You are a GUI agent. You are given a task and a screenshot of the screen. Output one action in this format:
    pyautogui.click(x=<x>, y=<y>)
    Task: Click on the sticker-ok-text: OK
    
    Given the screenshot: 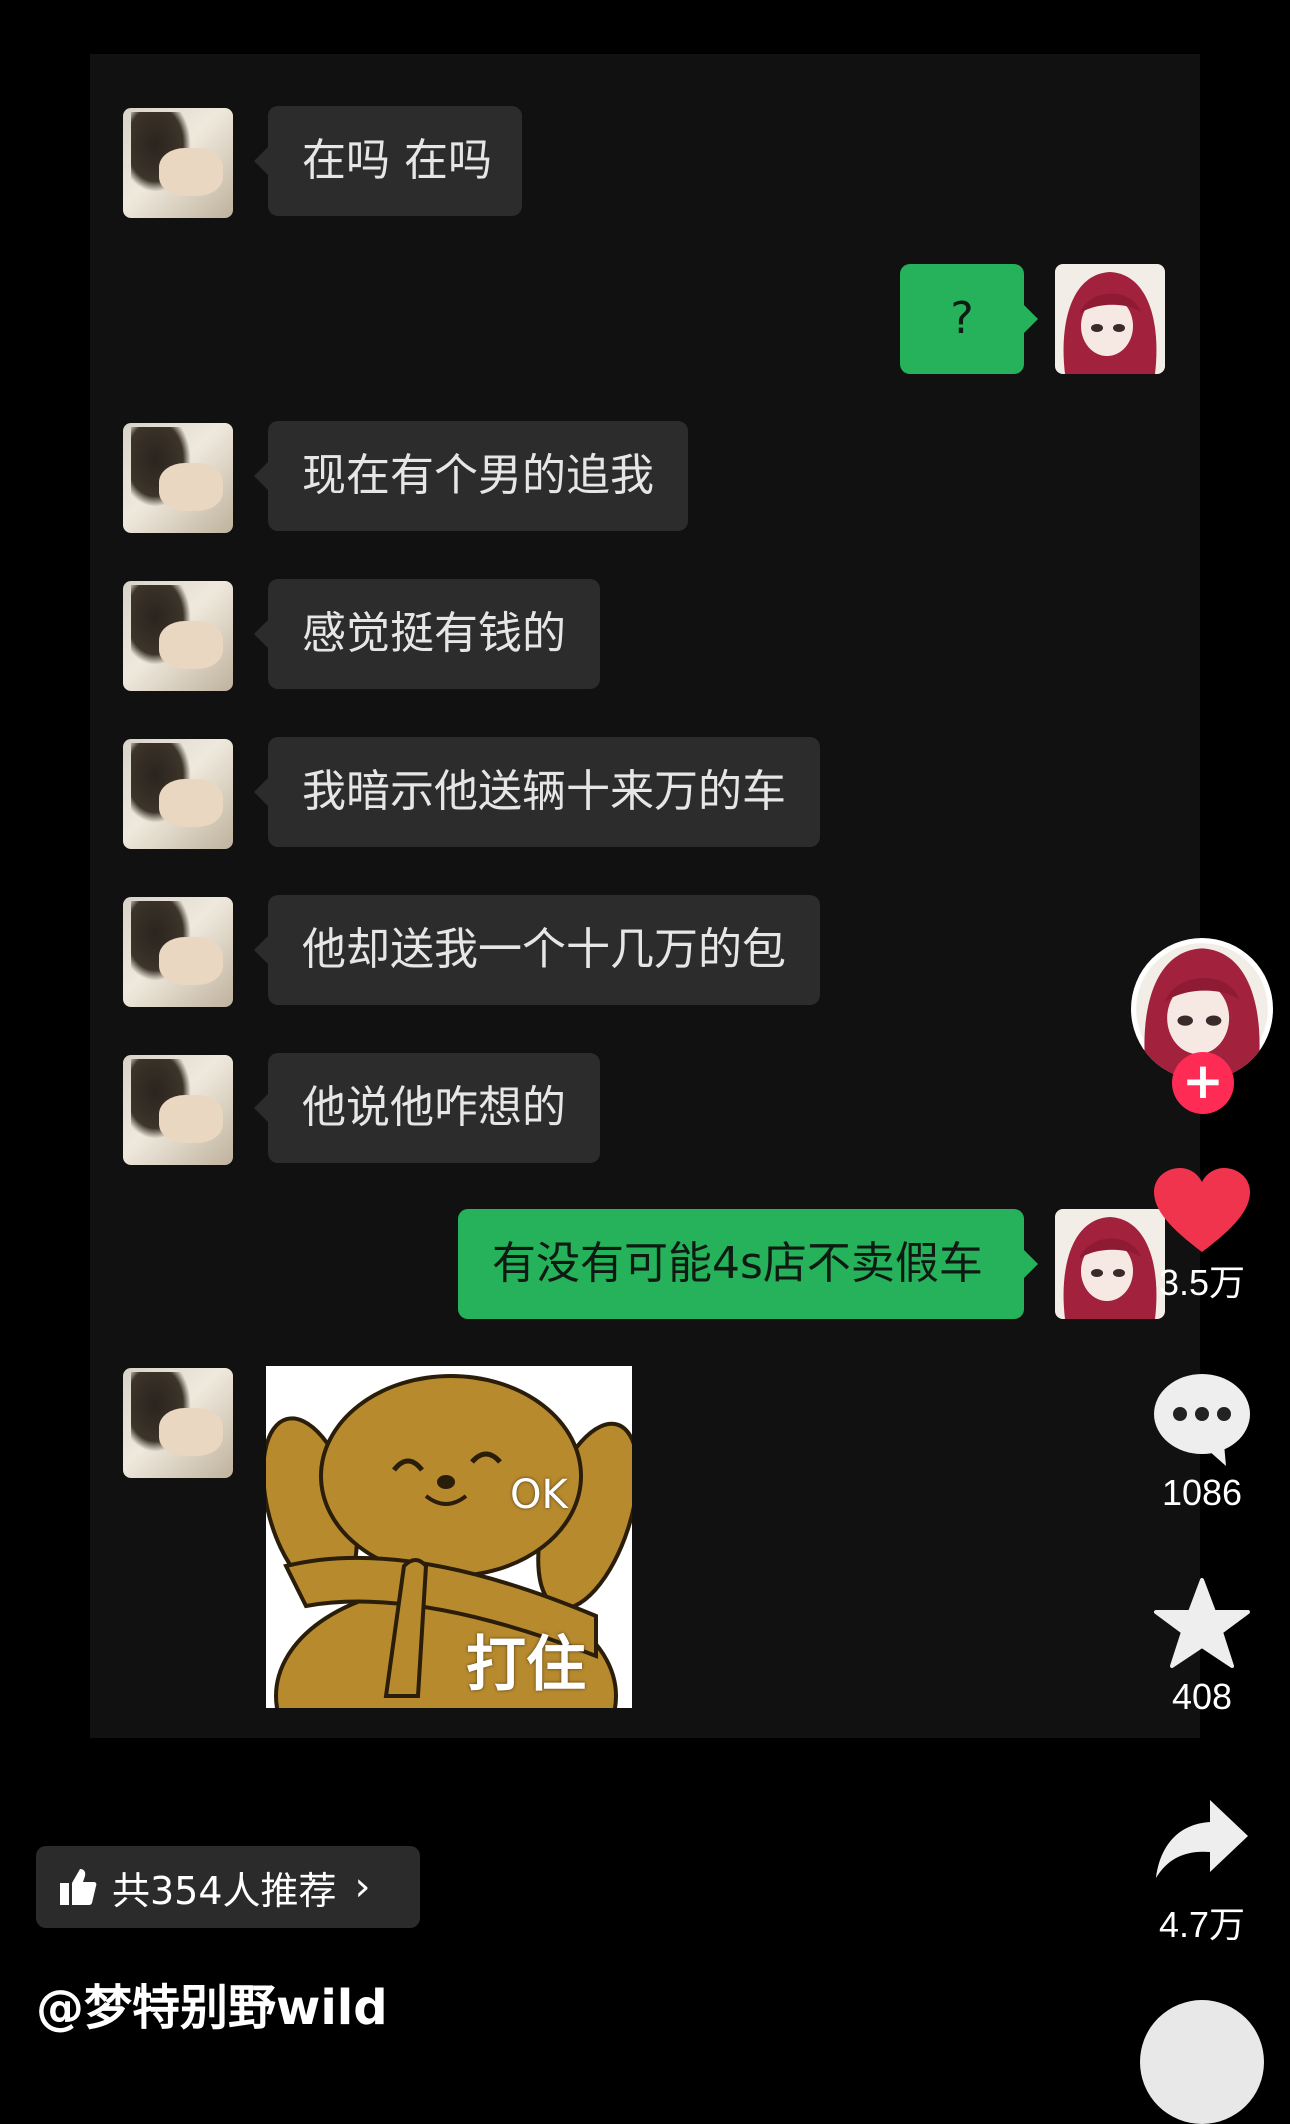 What is the action you would take?
    pyautogui.click(x=539, y=1495)
    